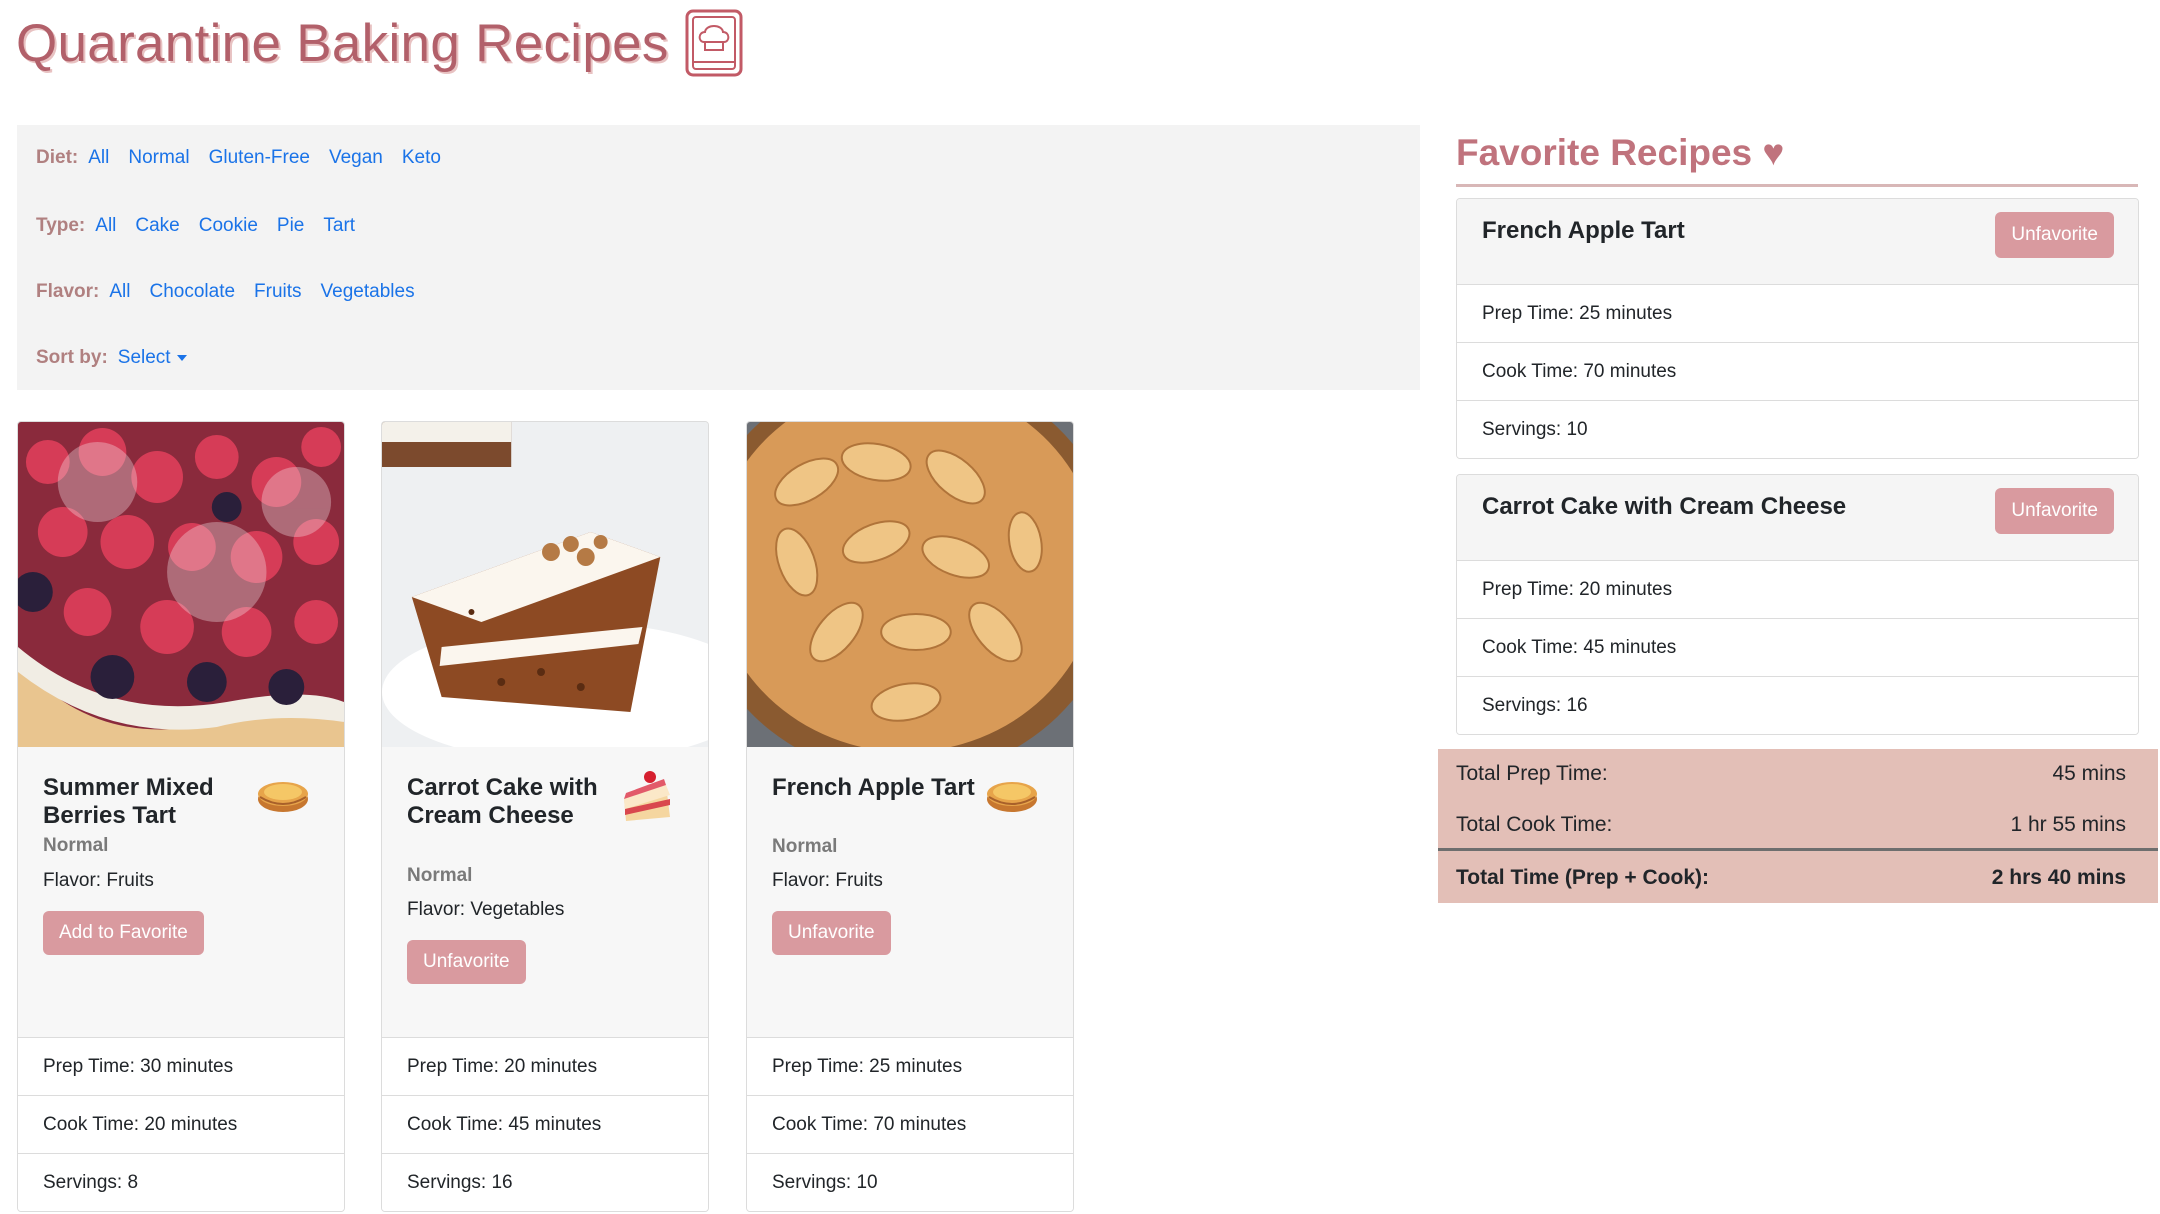  Describe the element at coordinates (290, 226) in the screenshot. I see `type-option-pie: Pie` at that location.